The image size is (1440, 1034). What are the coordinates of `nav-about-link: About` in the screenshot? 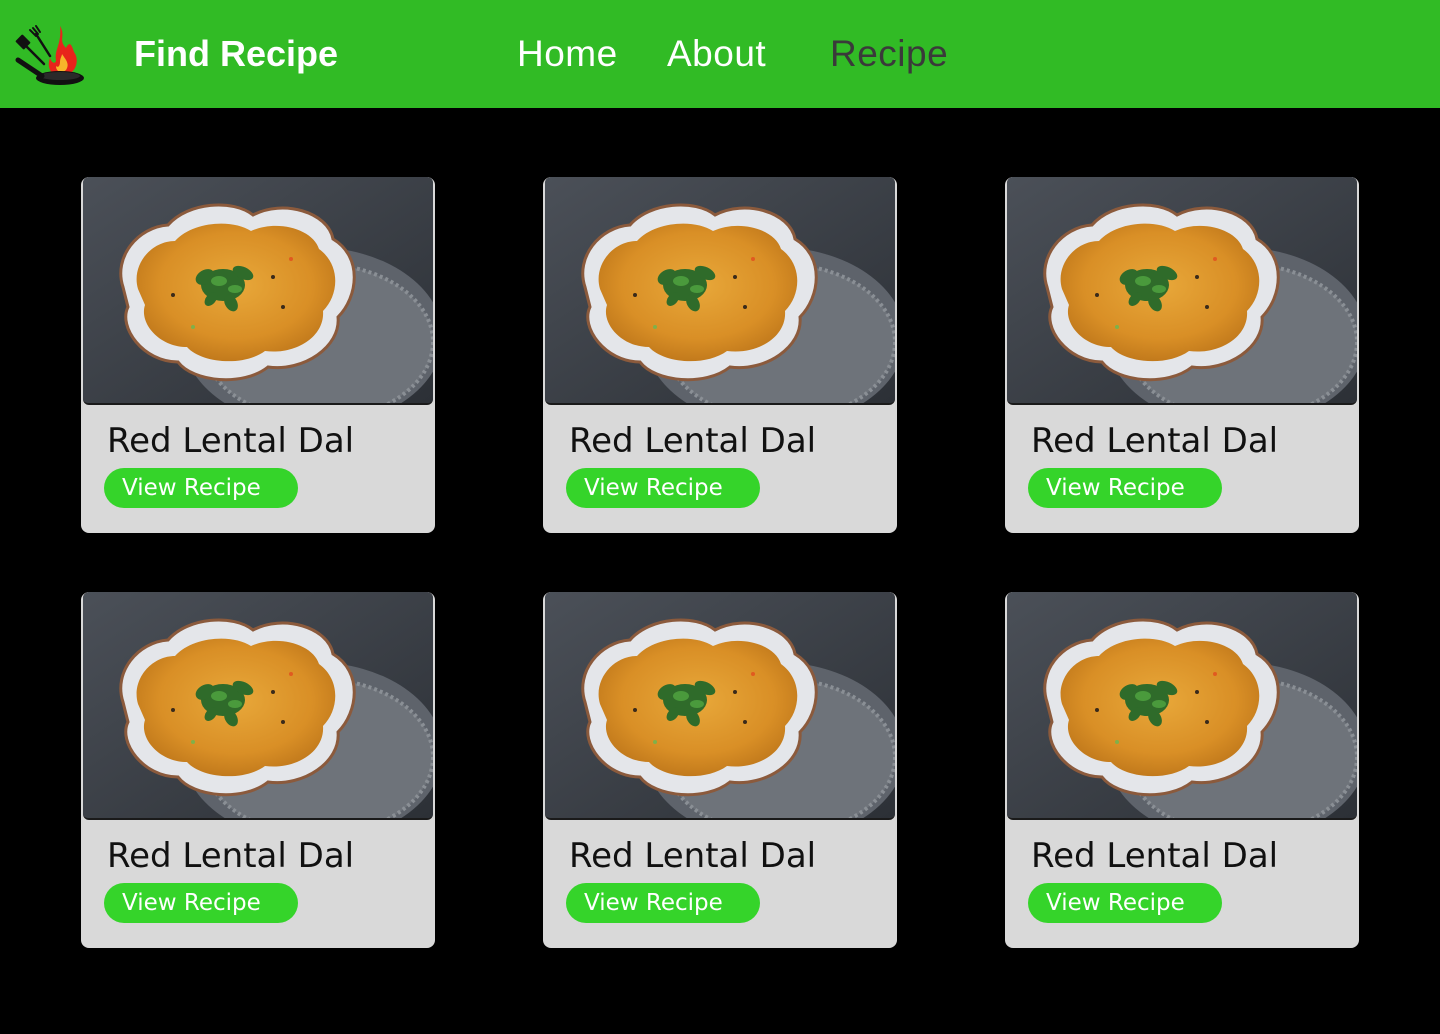 It's located at (716, 54).